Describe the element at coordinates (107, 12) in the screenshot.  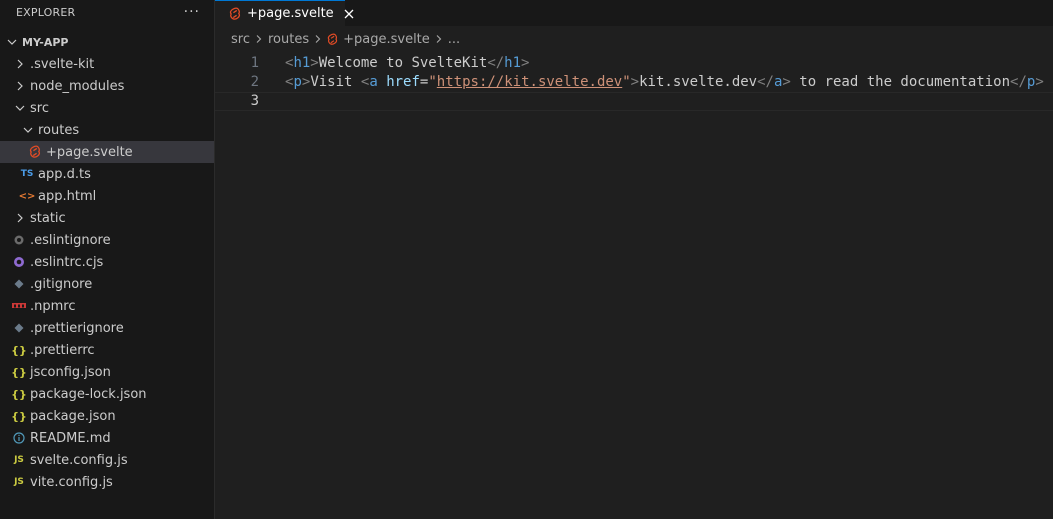
I see `explorer-header: EXPLORER ···` at that location.